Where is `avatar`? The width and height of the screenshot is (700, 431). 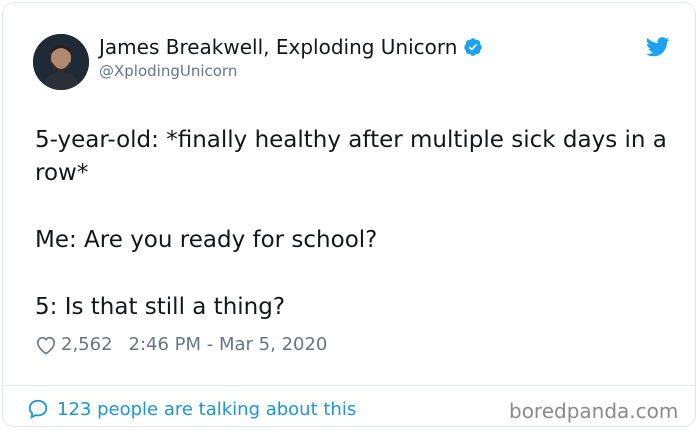
avatar is located at coordinates (61, 62).